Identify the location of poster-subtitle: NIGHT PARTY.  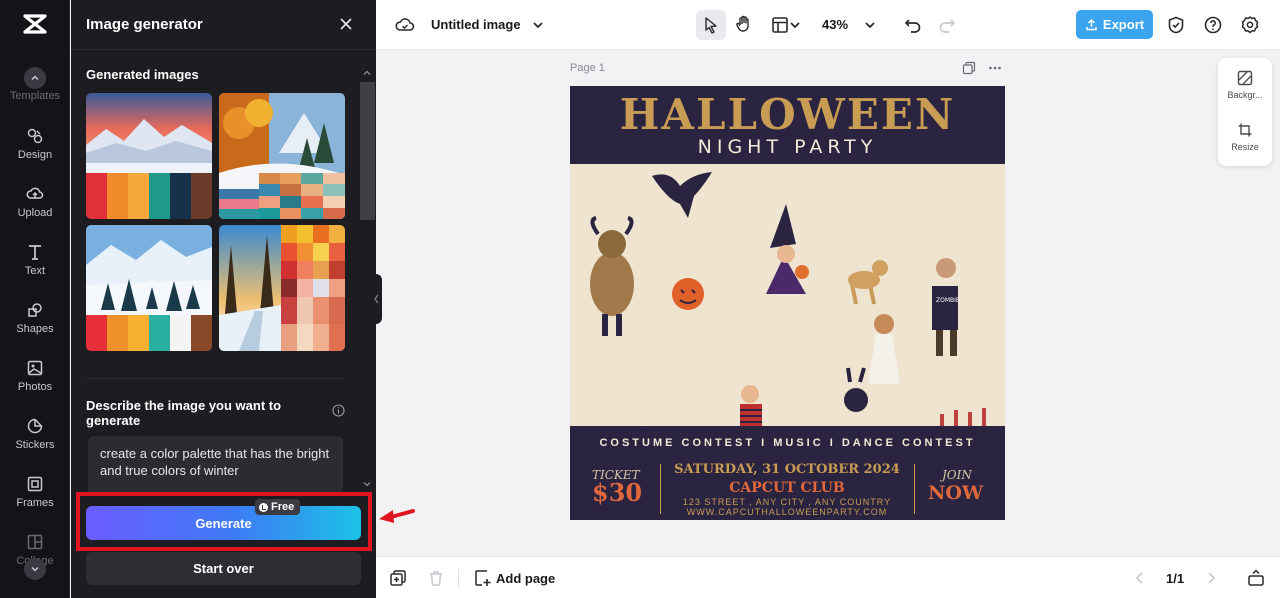
(787, 147).